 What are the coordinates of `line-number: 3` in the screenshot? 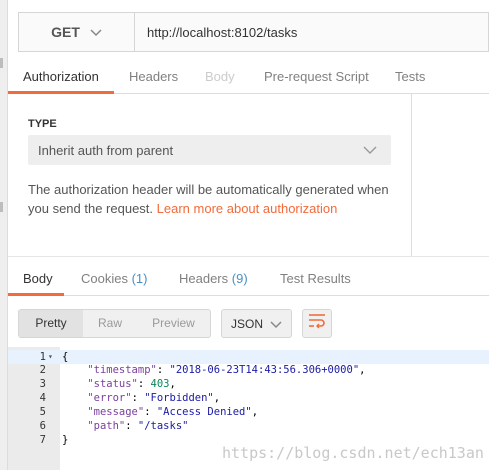 It's located at (42, 384).